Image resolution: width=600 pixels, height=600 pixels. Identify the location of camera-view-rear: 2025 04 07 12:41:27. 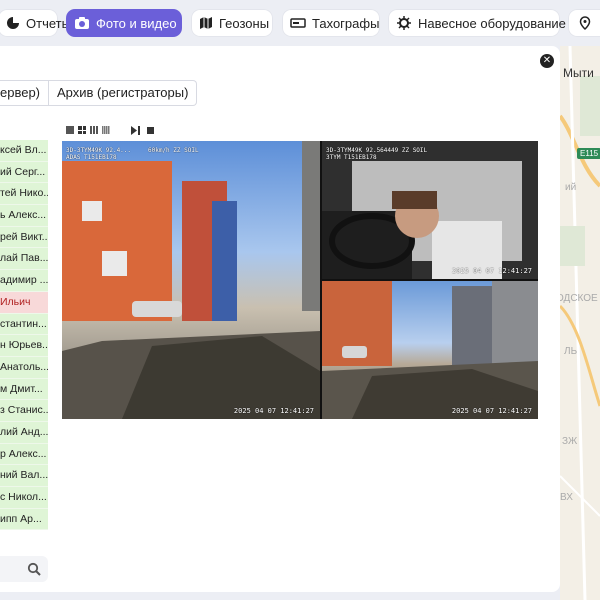
(430, 350).